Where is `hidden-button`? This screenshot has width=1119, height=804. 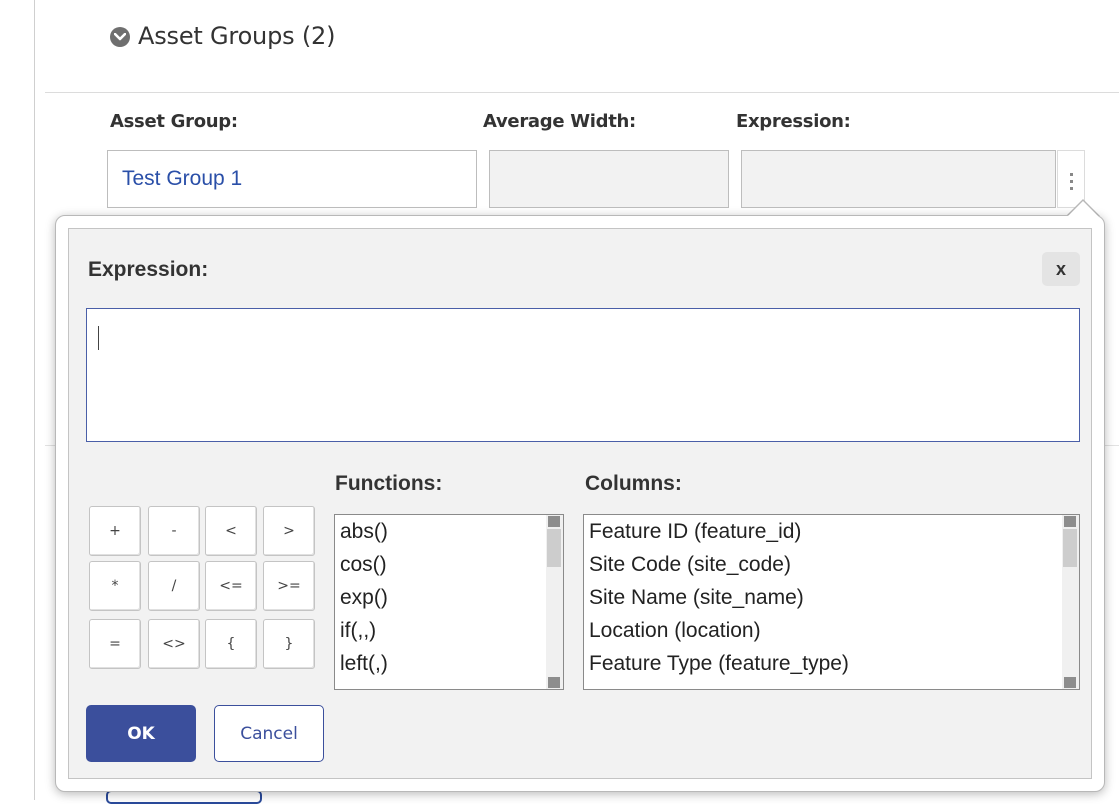 hidden-button is located at coordinates (184, 797).